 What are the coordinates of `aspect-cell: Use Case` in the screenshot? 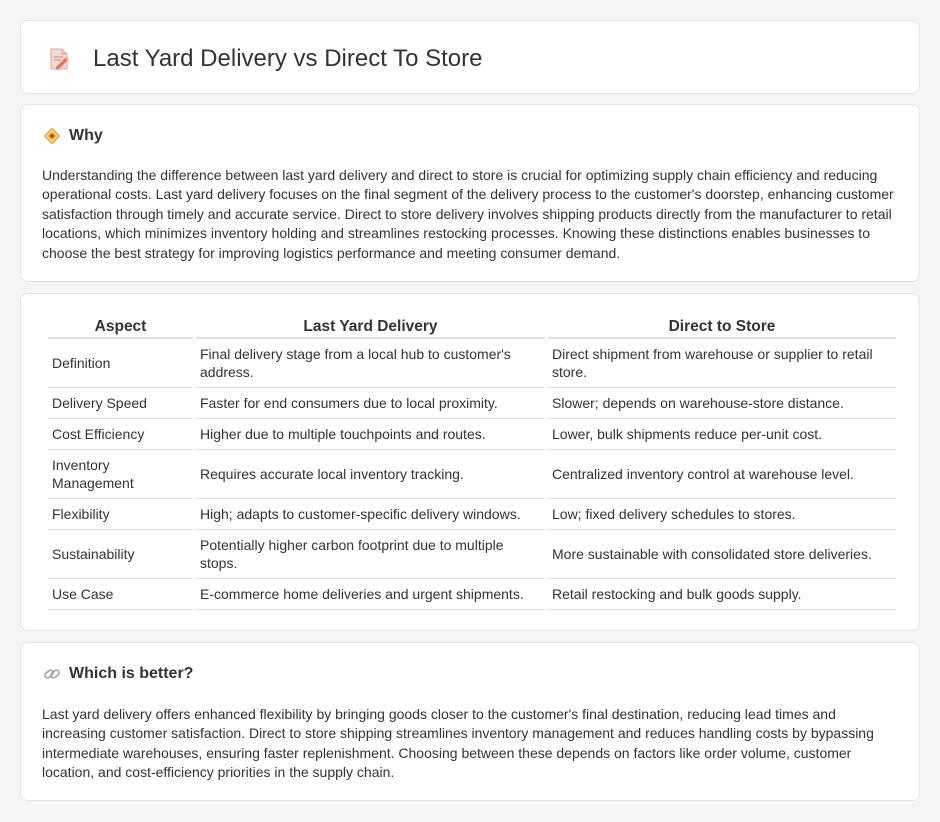 It's located at (120, 594).